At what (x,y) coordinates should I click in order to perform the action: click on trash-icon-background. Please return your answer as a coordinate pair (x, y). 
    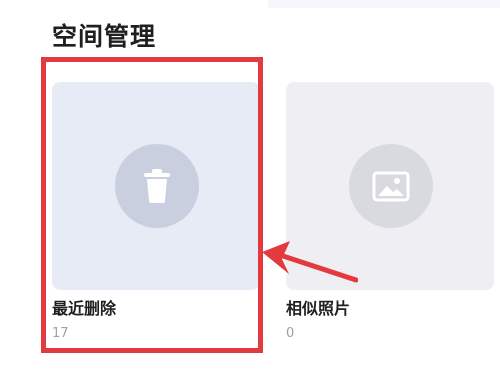
    Looking at the image, I should click on (157, 186).